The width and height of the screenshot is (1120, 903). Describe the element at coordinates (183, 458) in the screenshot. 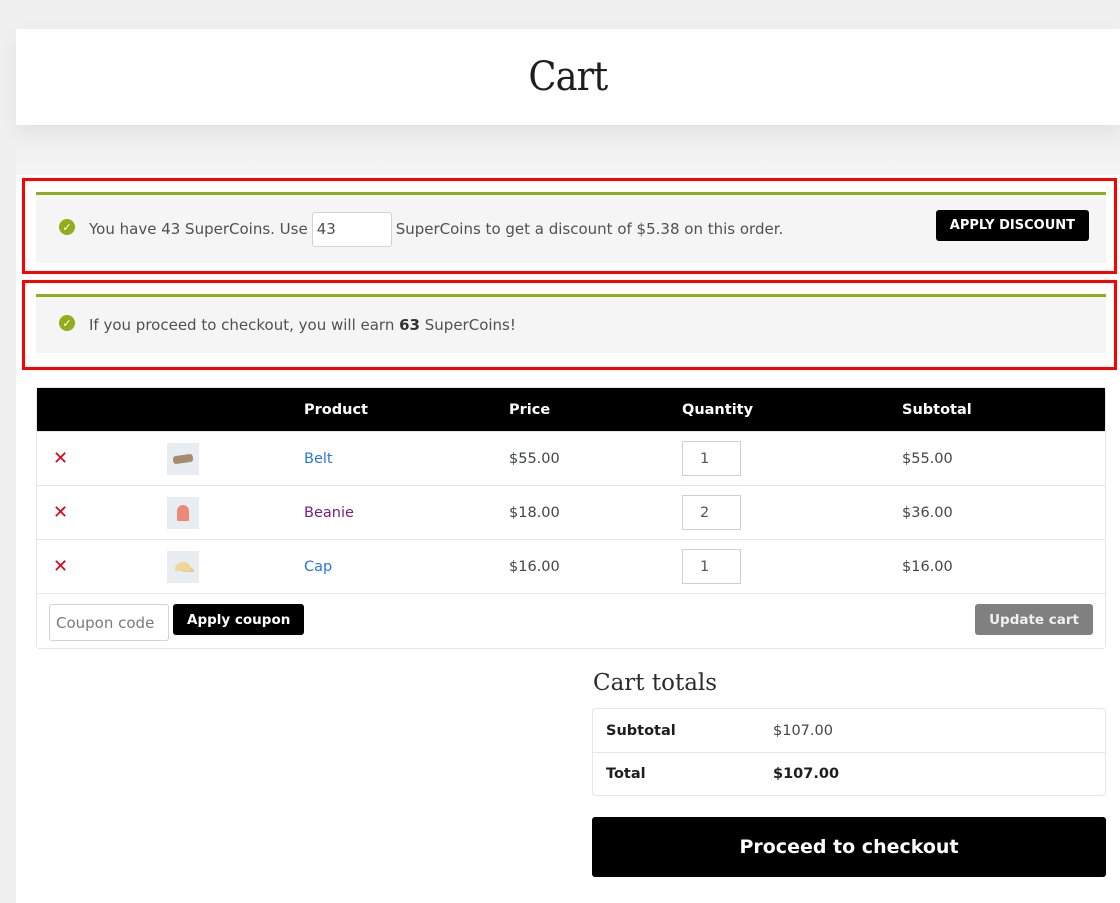

I see `product-thumbnail-belt` at that location.